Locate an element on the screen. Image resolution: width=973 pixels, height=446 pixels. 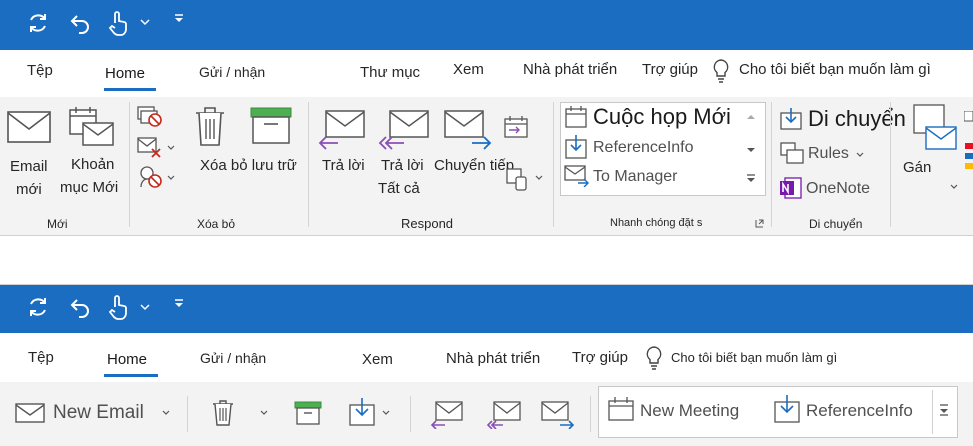
archive-label: Xóa bỏ lưu trữ is located at coordinates (248, 166).